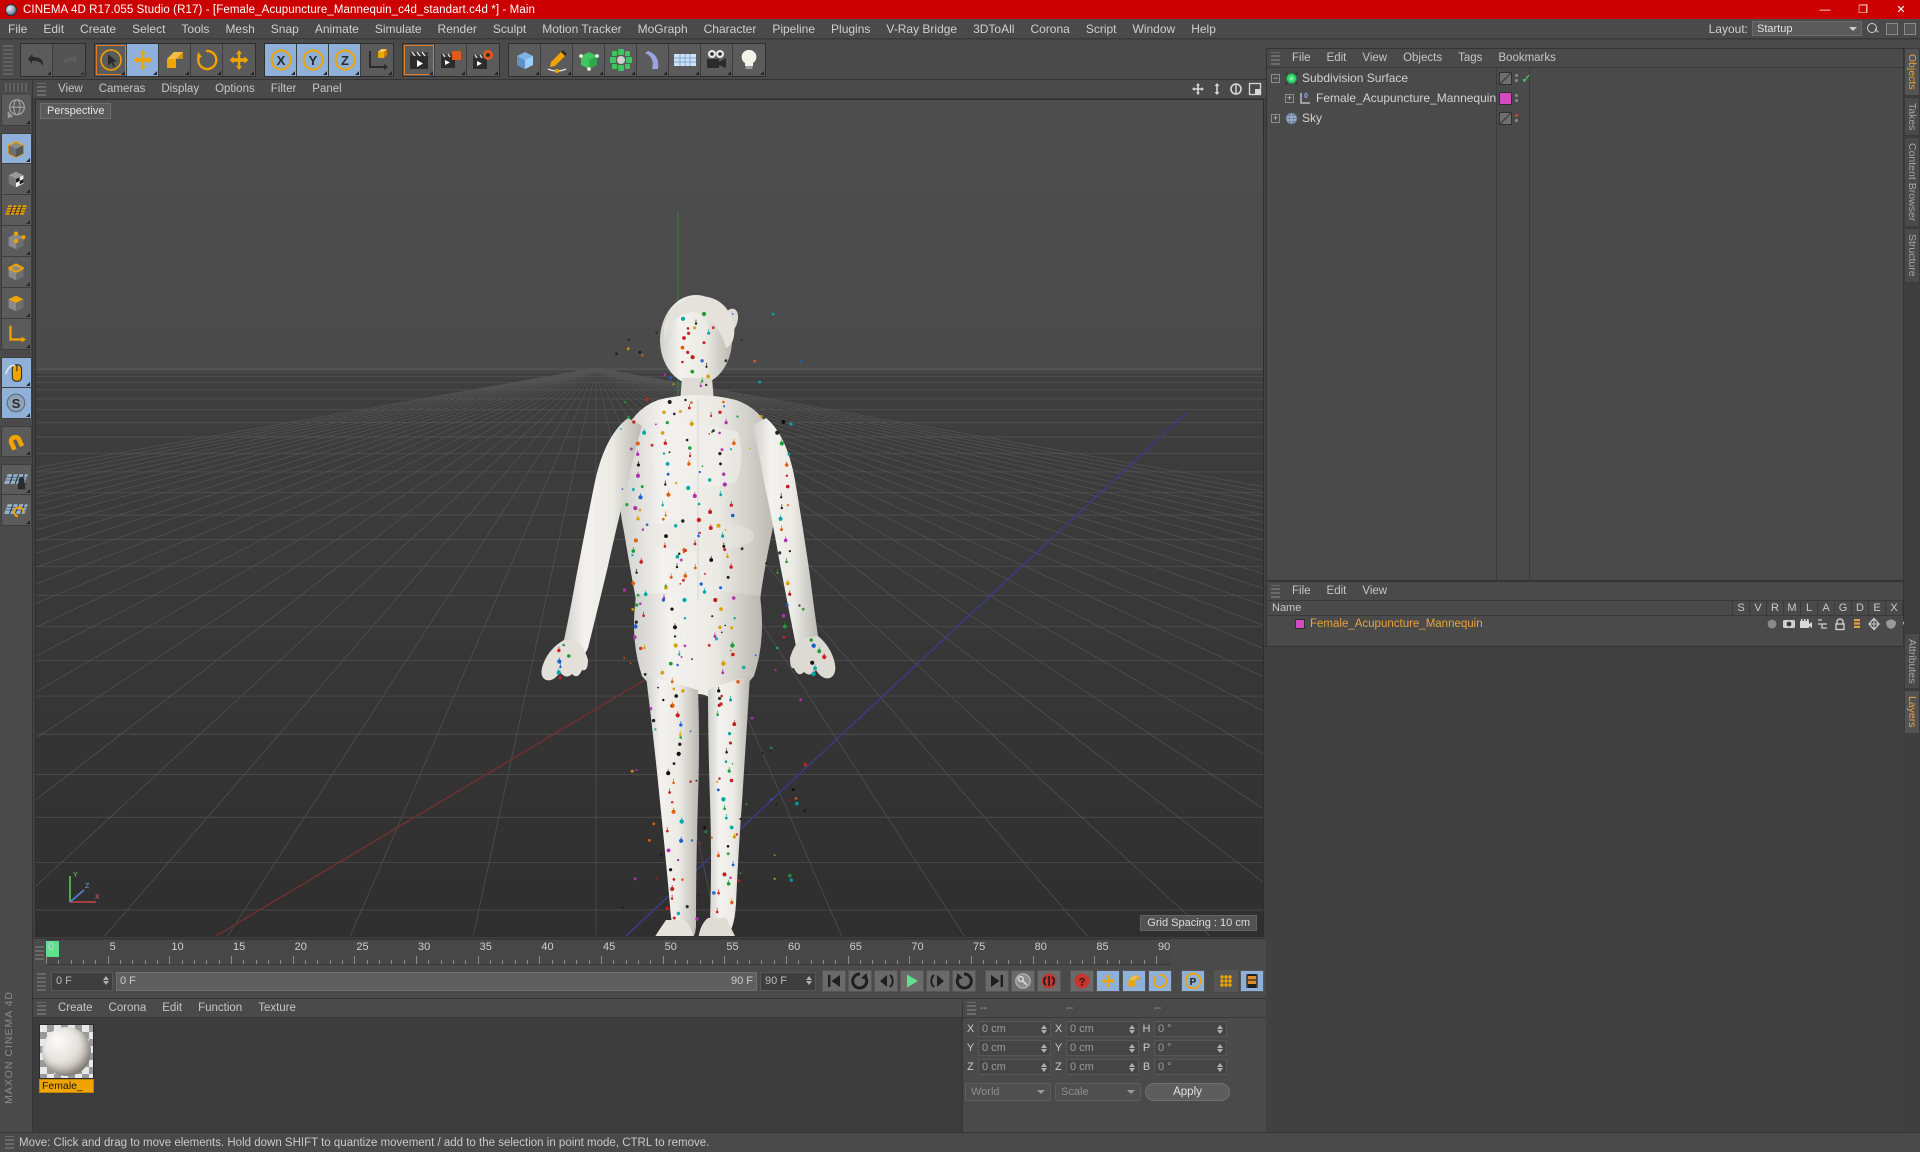 This screenshot has height=1152, width=1920. I want to click on object-name: Subdivision Surface, so click(1355, 78).